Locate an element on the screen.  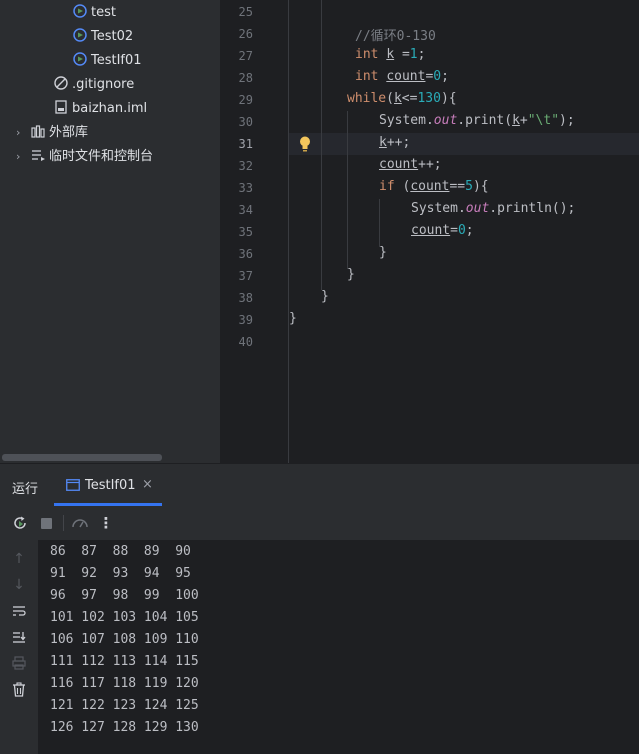
tree-item-scratches: › 临时文件和控制台 is located at coordinates (84, 157).